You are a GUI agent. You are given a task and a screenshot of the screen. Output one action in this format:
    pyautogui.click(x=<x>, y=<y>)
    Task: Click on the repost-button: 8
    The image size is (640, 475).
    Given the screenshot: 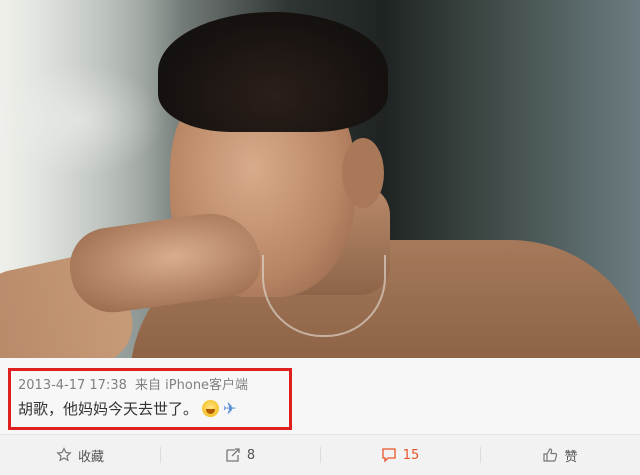 What is the action you would take?
    pyautogui.click(x=240, y=455)
    